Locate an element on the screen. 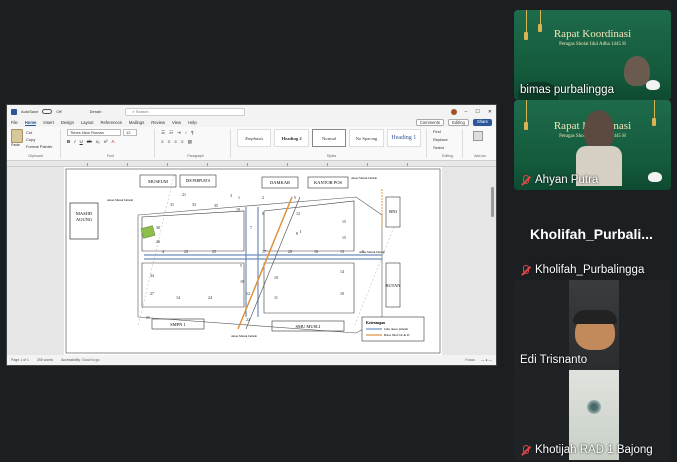  svg-text: 5 is located at coordinates (241, 265).